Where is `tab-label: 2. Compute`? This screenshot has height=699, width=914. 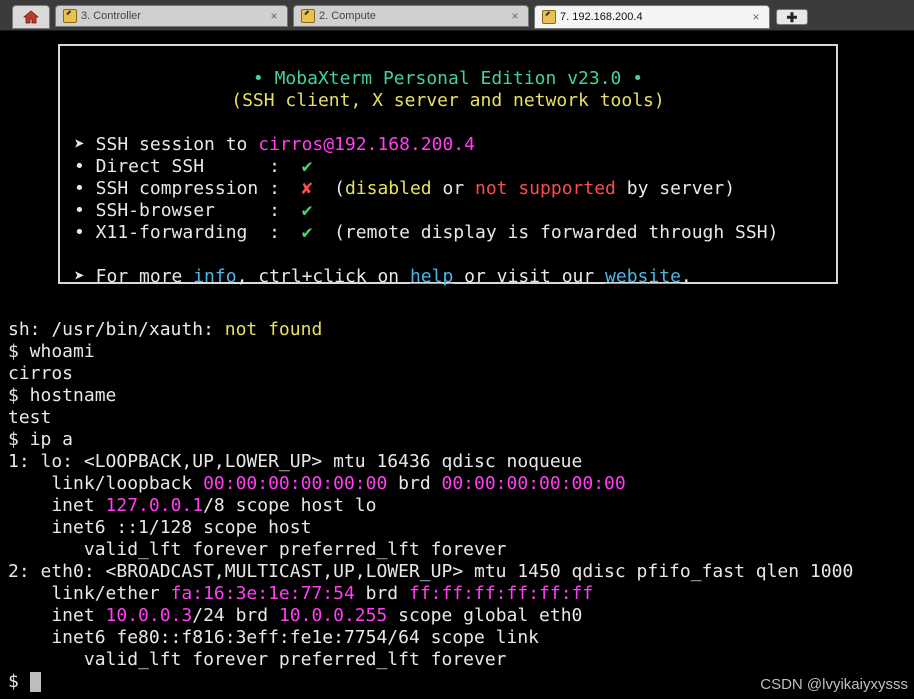 tab-label: 2. Compute is located at coordinates (347, 16).